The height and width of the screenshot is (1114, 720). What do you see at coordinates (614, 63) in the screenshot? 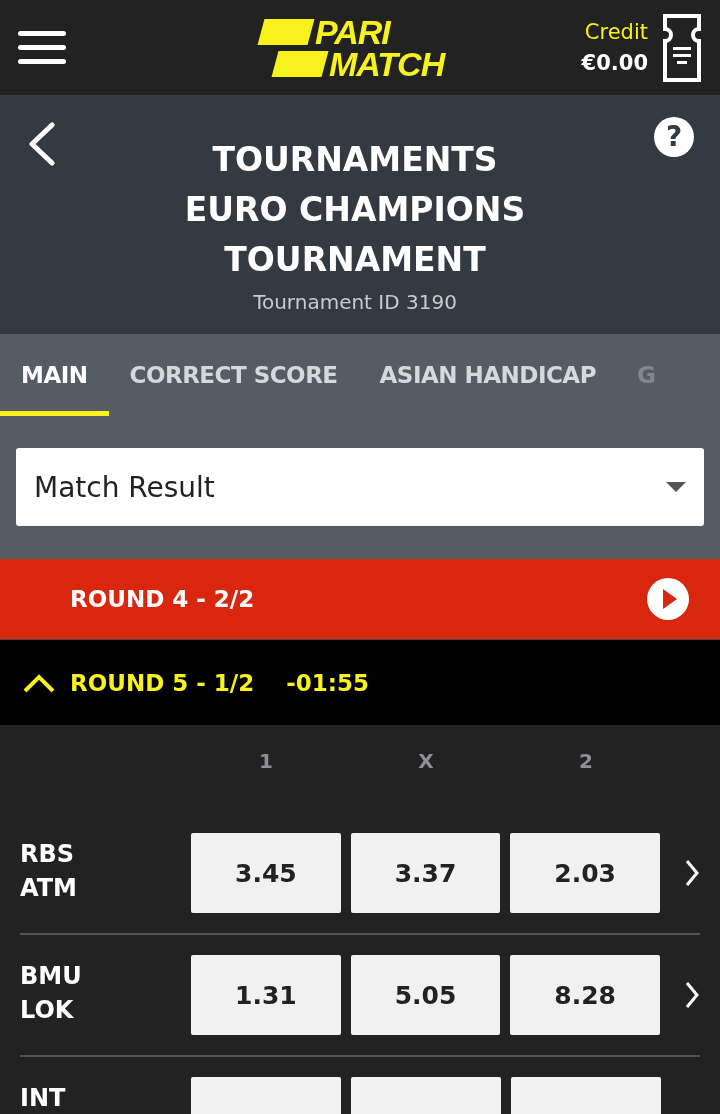
I see `credit-balance: €0.00` at bounding box center [614, 63].